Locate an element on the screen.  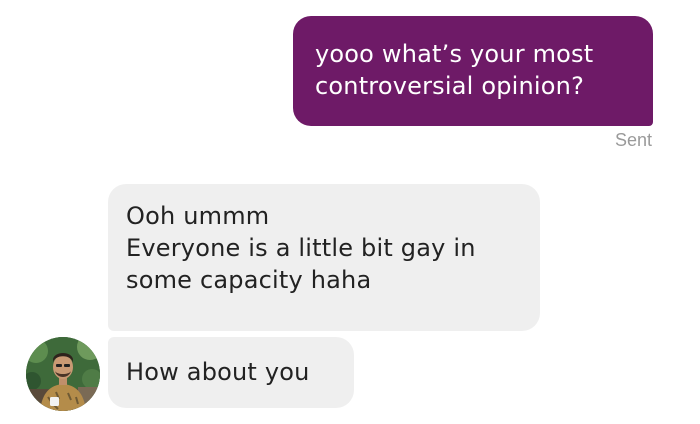
message-text-line: How about you is located at coordinates (218, 372).